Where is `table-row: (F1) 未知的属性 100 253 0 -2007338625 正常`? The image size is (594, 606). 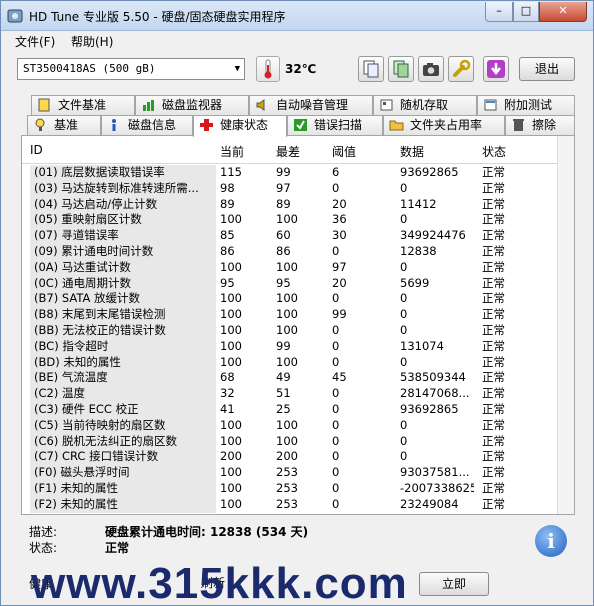 table-row: (F1) 未知的属性 100 253 0 -2007338625 正常 is located at coordinates (298, 489).